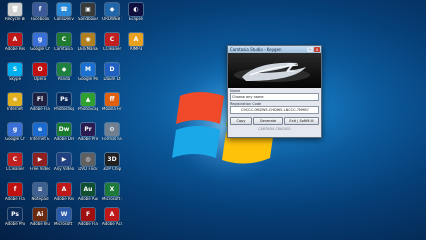 The width and height of the screenshot is (426, 240). I want to click on app-icon: ff, so click(112, 99).